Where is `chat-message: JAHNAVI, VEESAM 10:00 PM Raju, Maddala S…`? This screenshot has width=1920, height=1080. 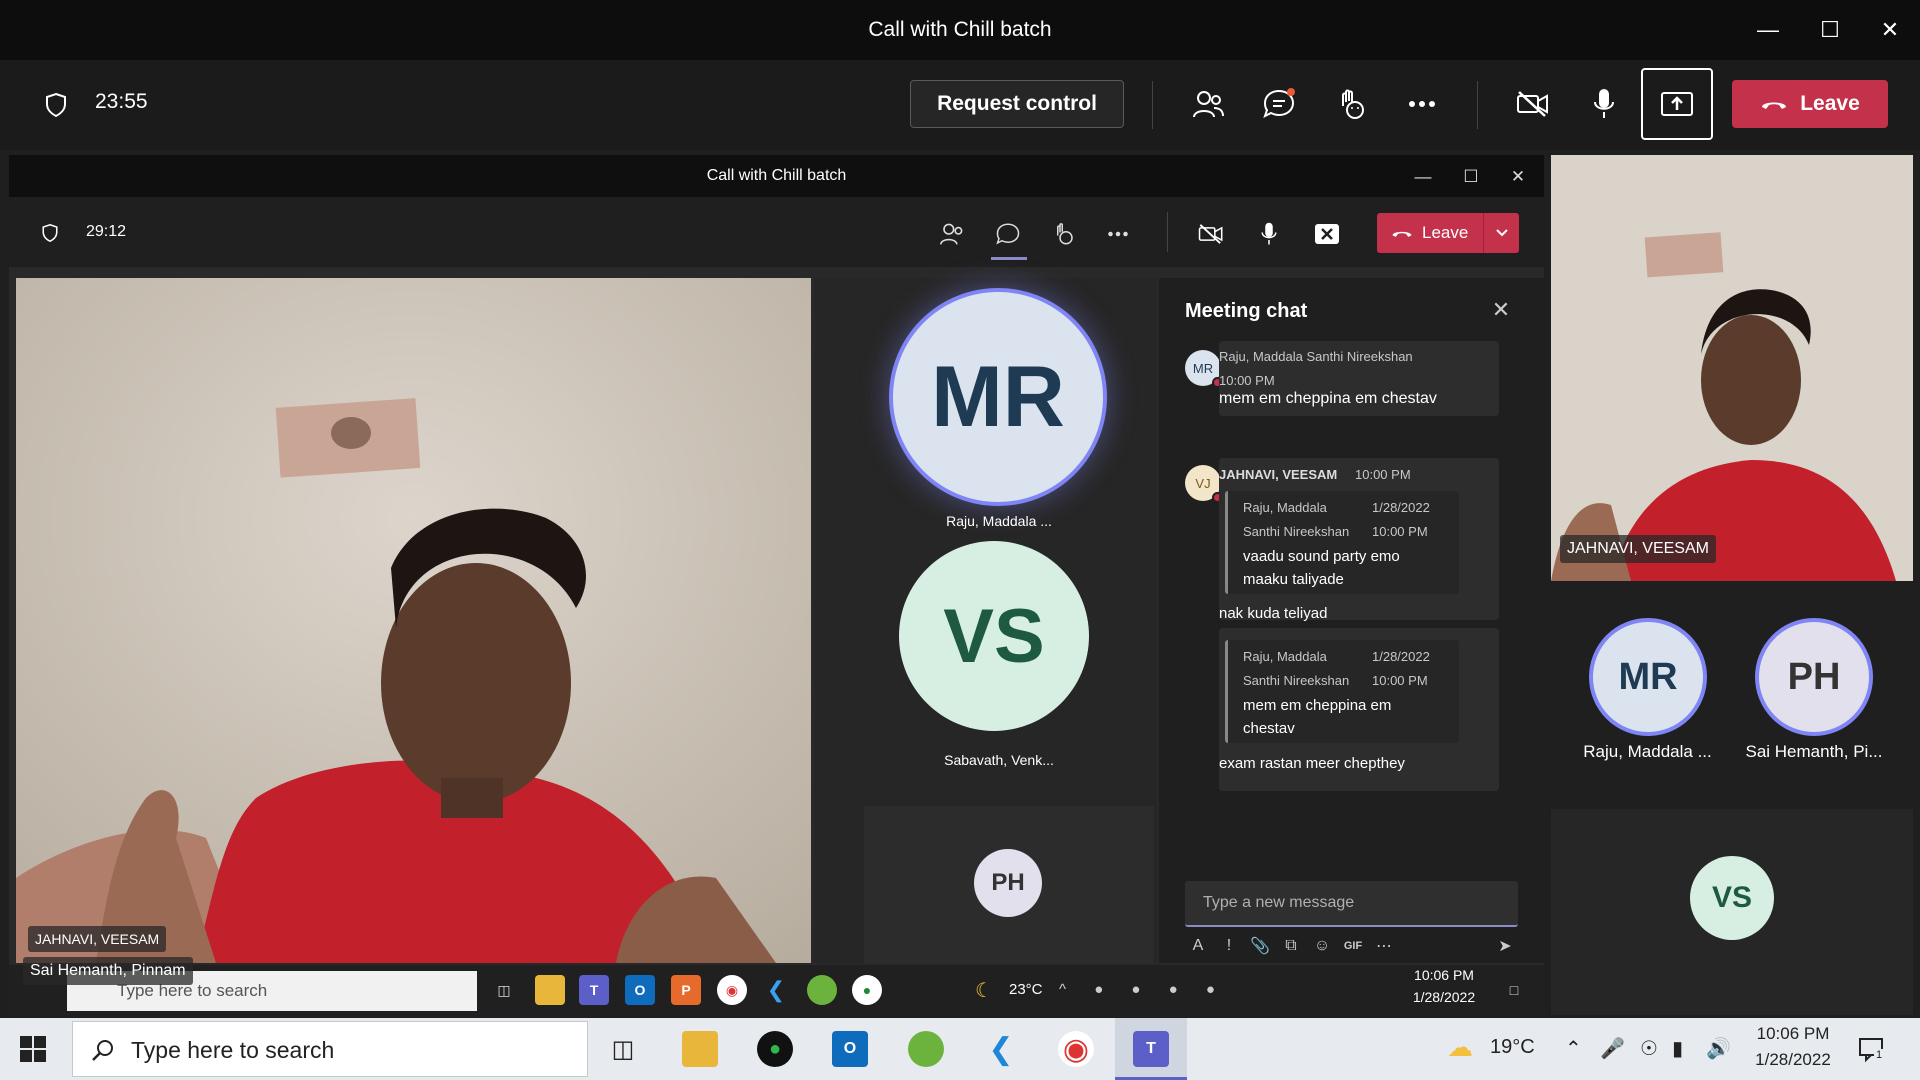 chat-message: JAHNAVI, VEESAM 10:00 PM Raju, Maddala S… is located at coordinates (1359, 540).